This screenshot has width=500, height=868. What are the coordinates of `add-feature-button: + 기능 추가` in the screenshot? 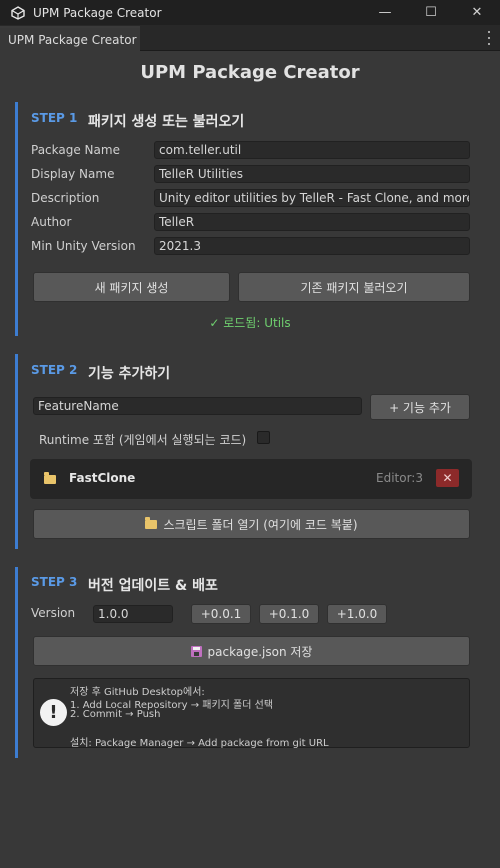 It's located at (420, 407).